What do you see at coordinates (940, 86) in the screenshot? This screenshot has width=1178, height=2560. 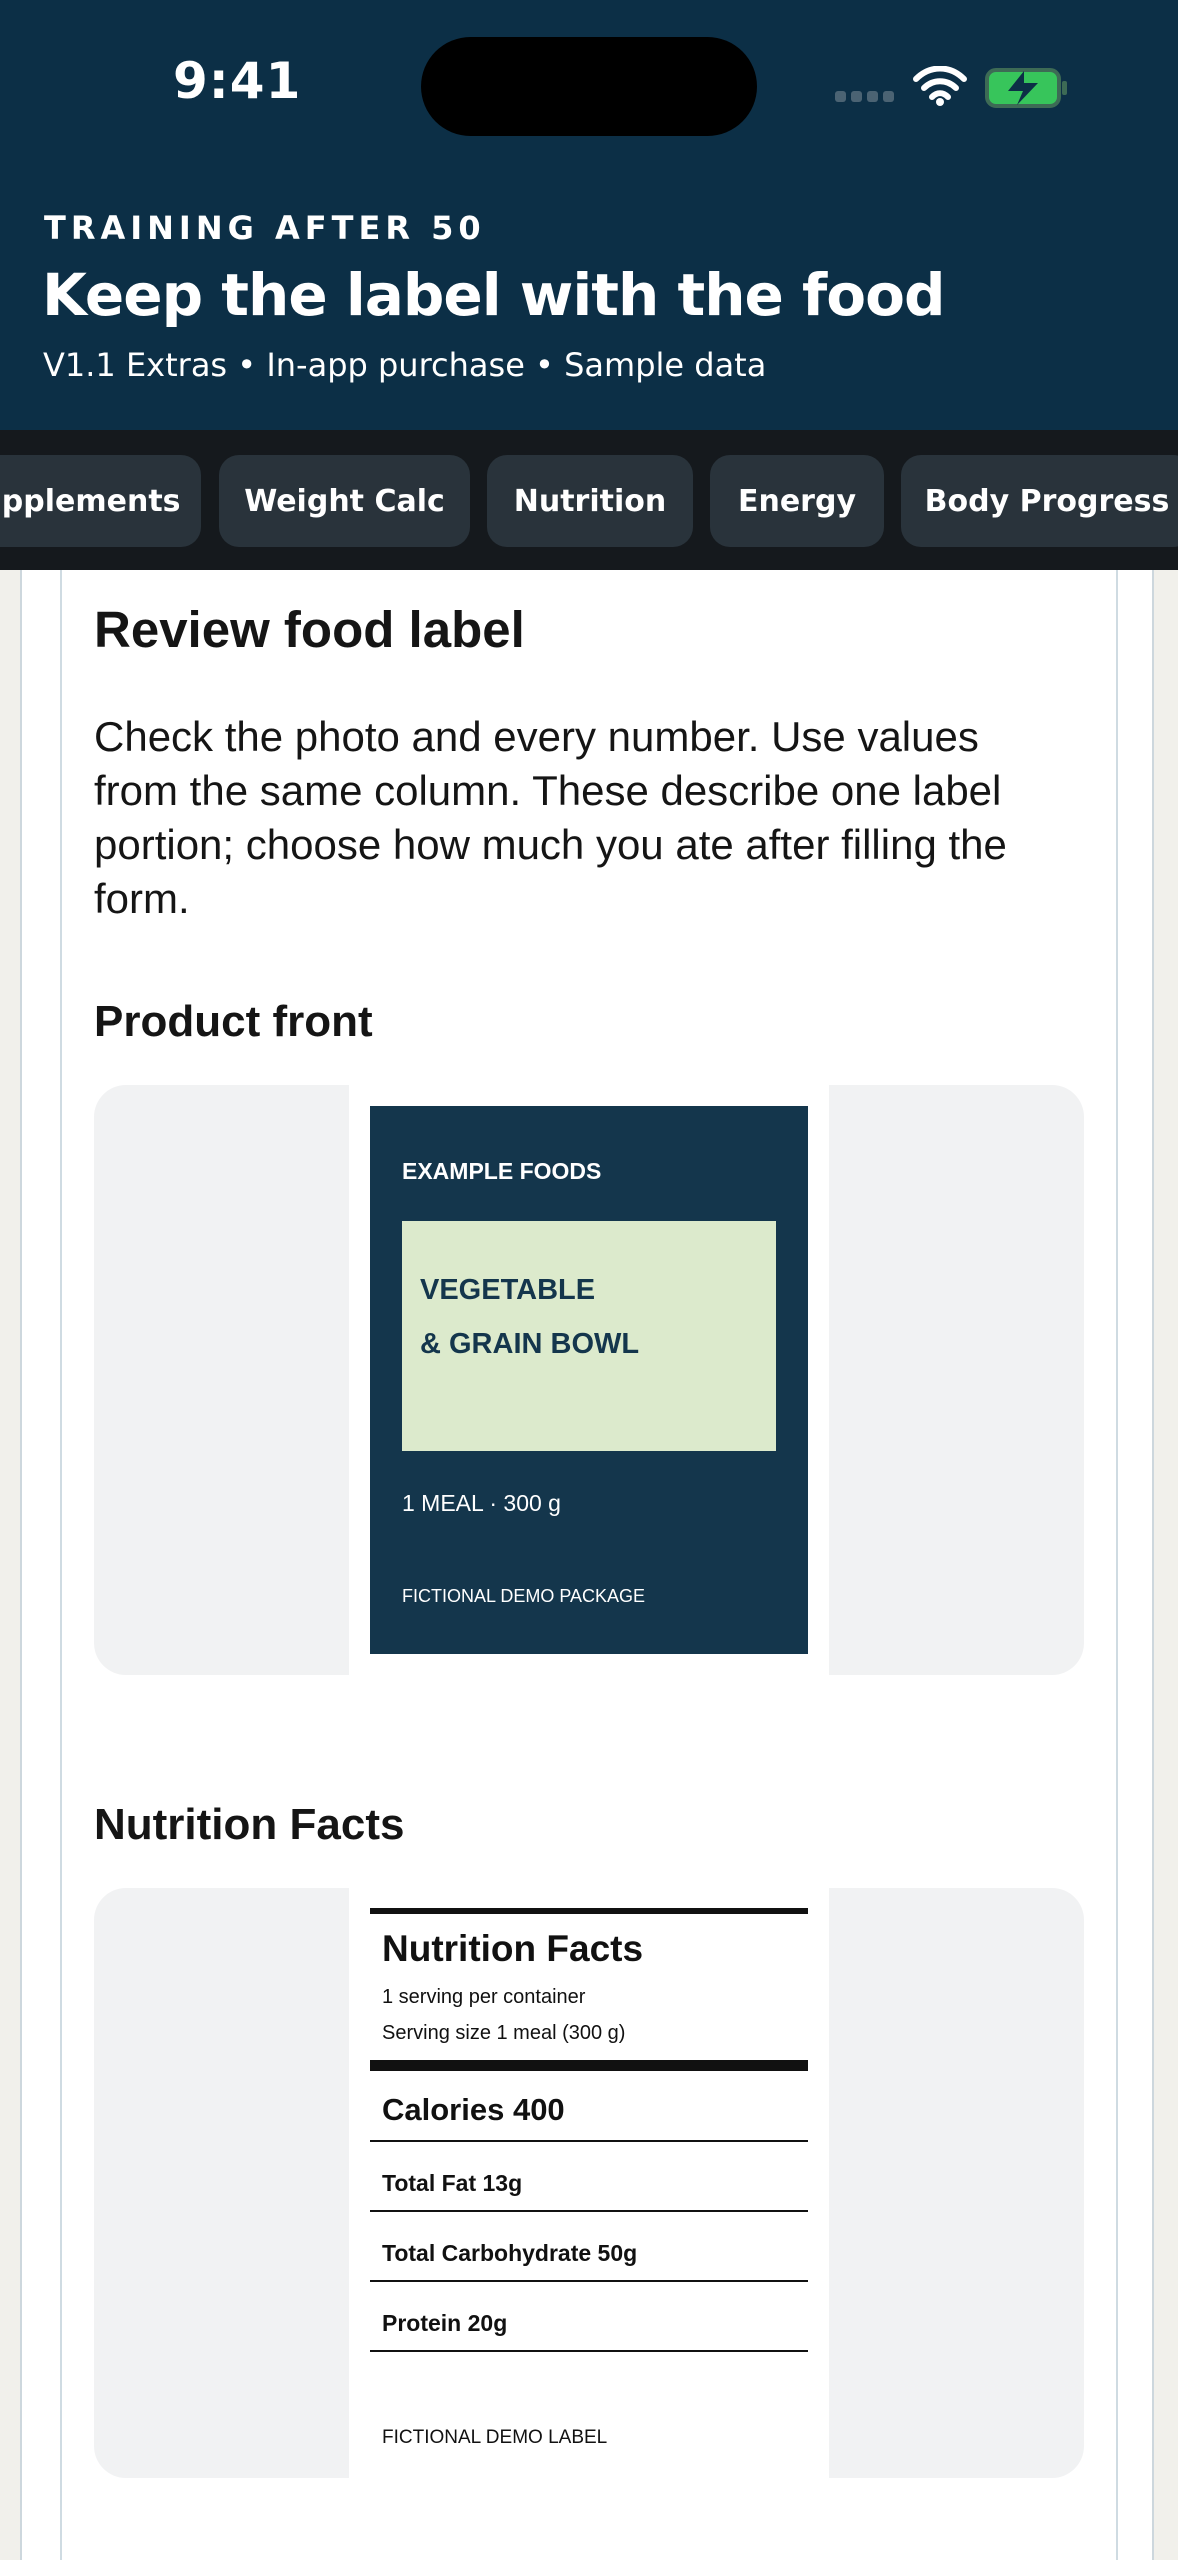 I see `wifi-icon` at bounding box center [940, 86].